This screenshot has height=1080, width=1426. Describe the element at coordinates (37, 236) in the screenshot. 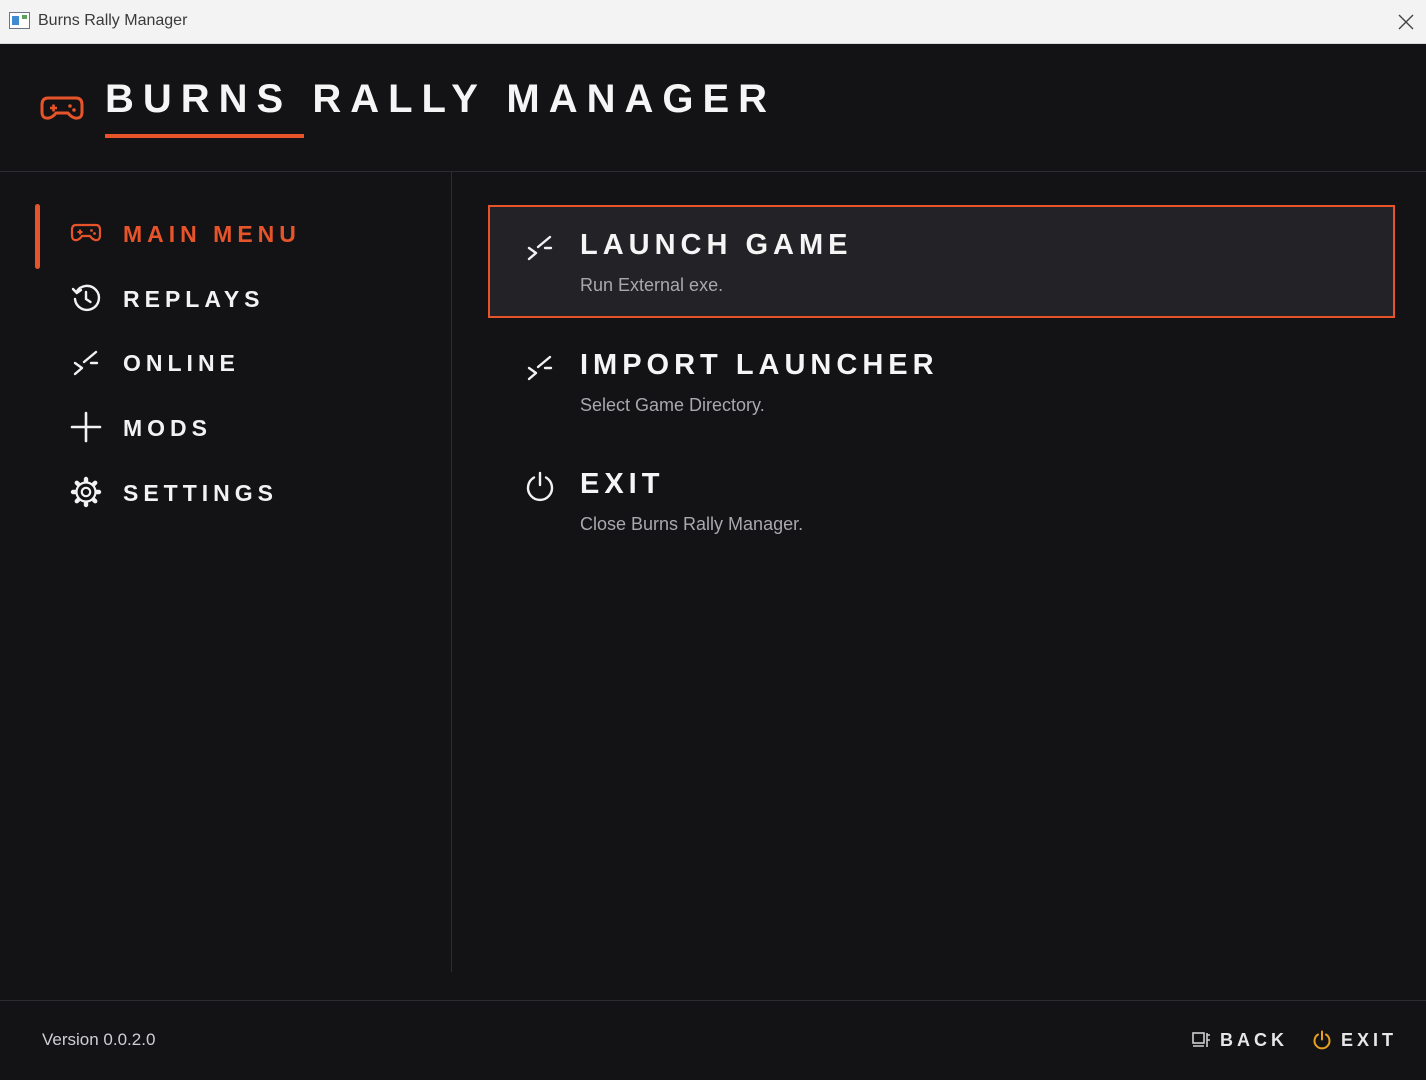

I see `active-indicator` at that location.